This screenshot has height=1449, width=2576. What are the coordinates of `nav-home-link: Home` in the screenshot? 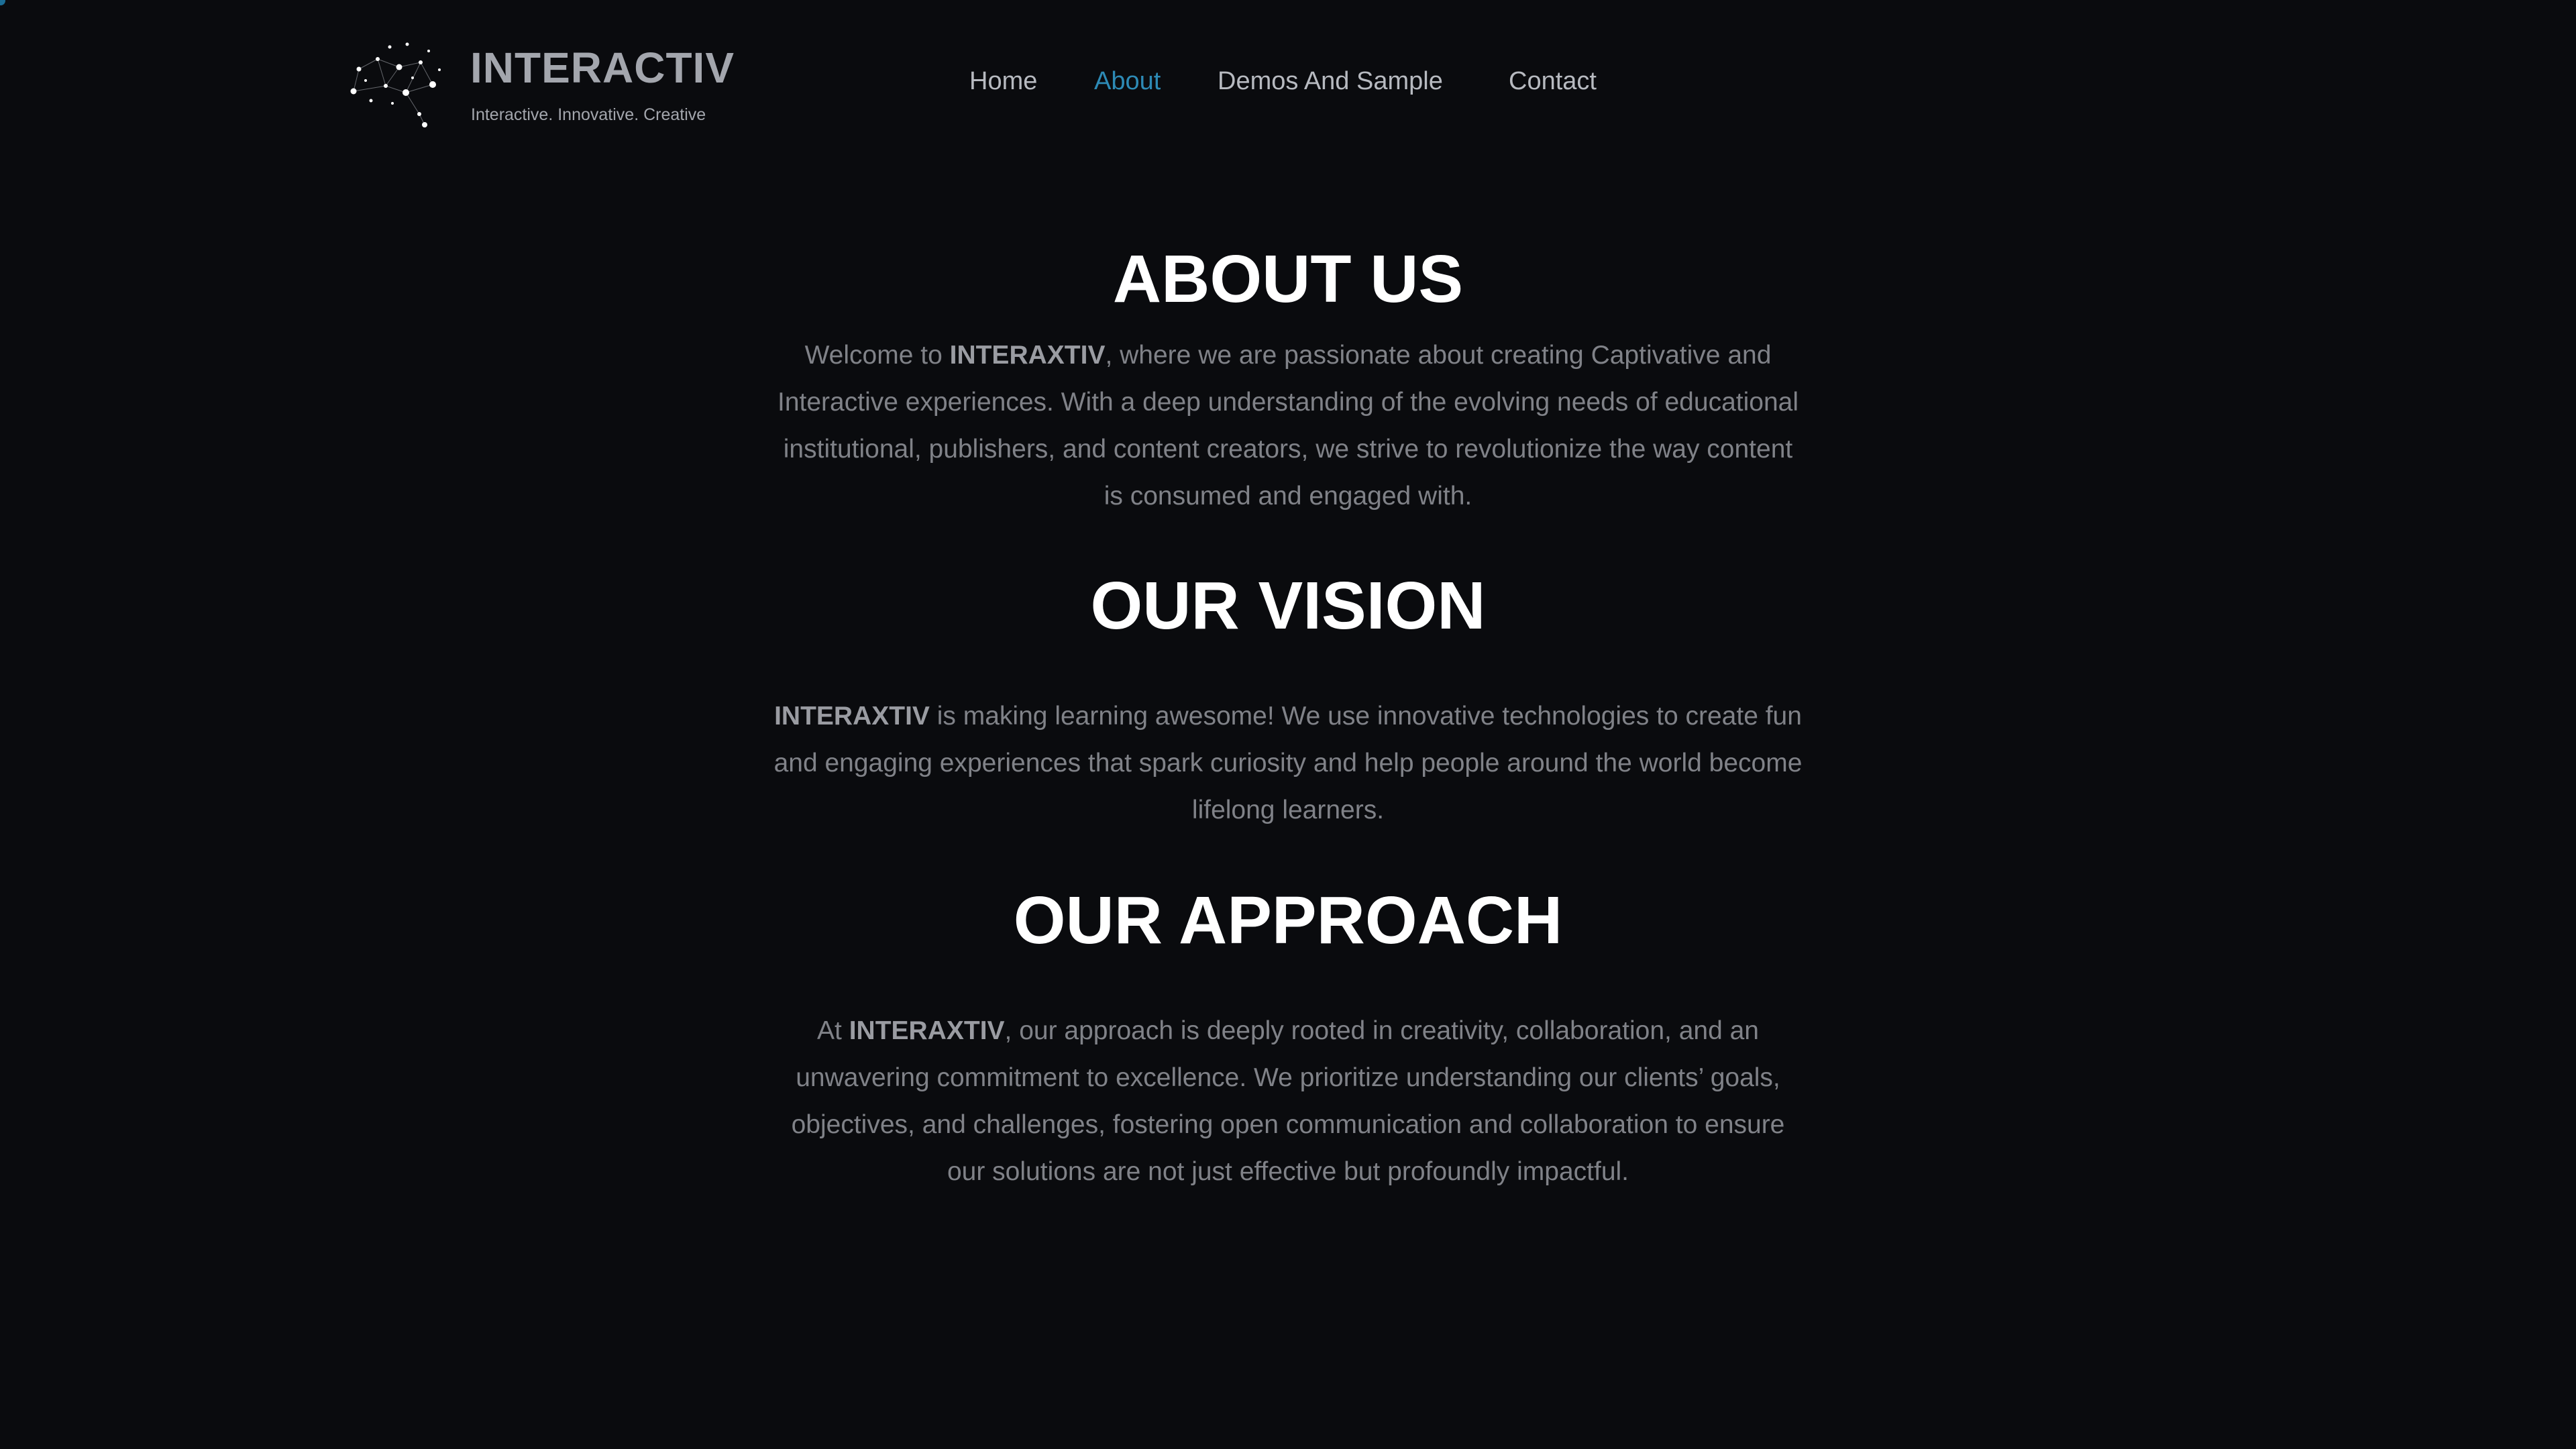 It's located at (1003, 81).